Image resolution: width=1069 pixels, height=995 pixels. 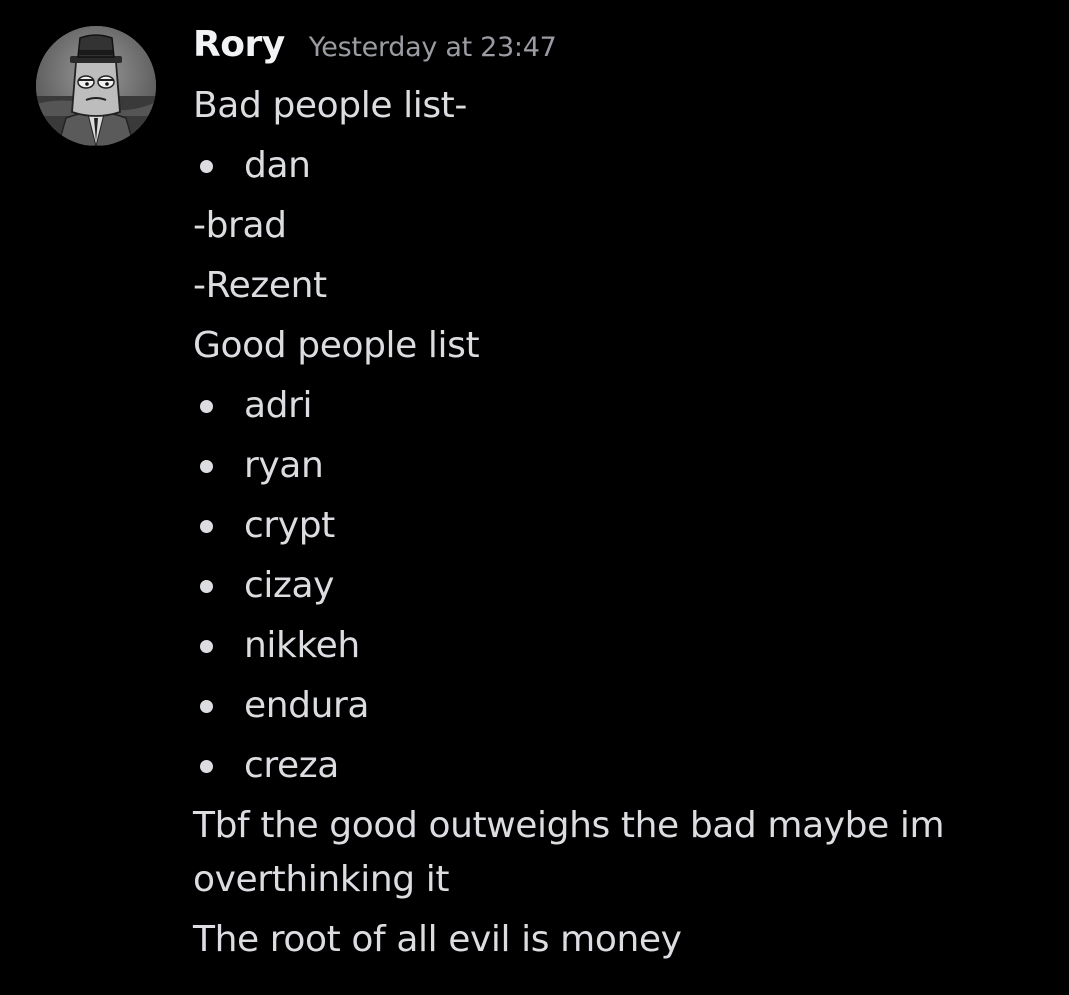 I want to click on list-item-text: endura, so click(x=307, y=705).